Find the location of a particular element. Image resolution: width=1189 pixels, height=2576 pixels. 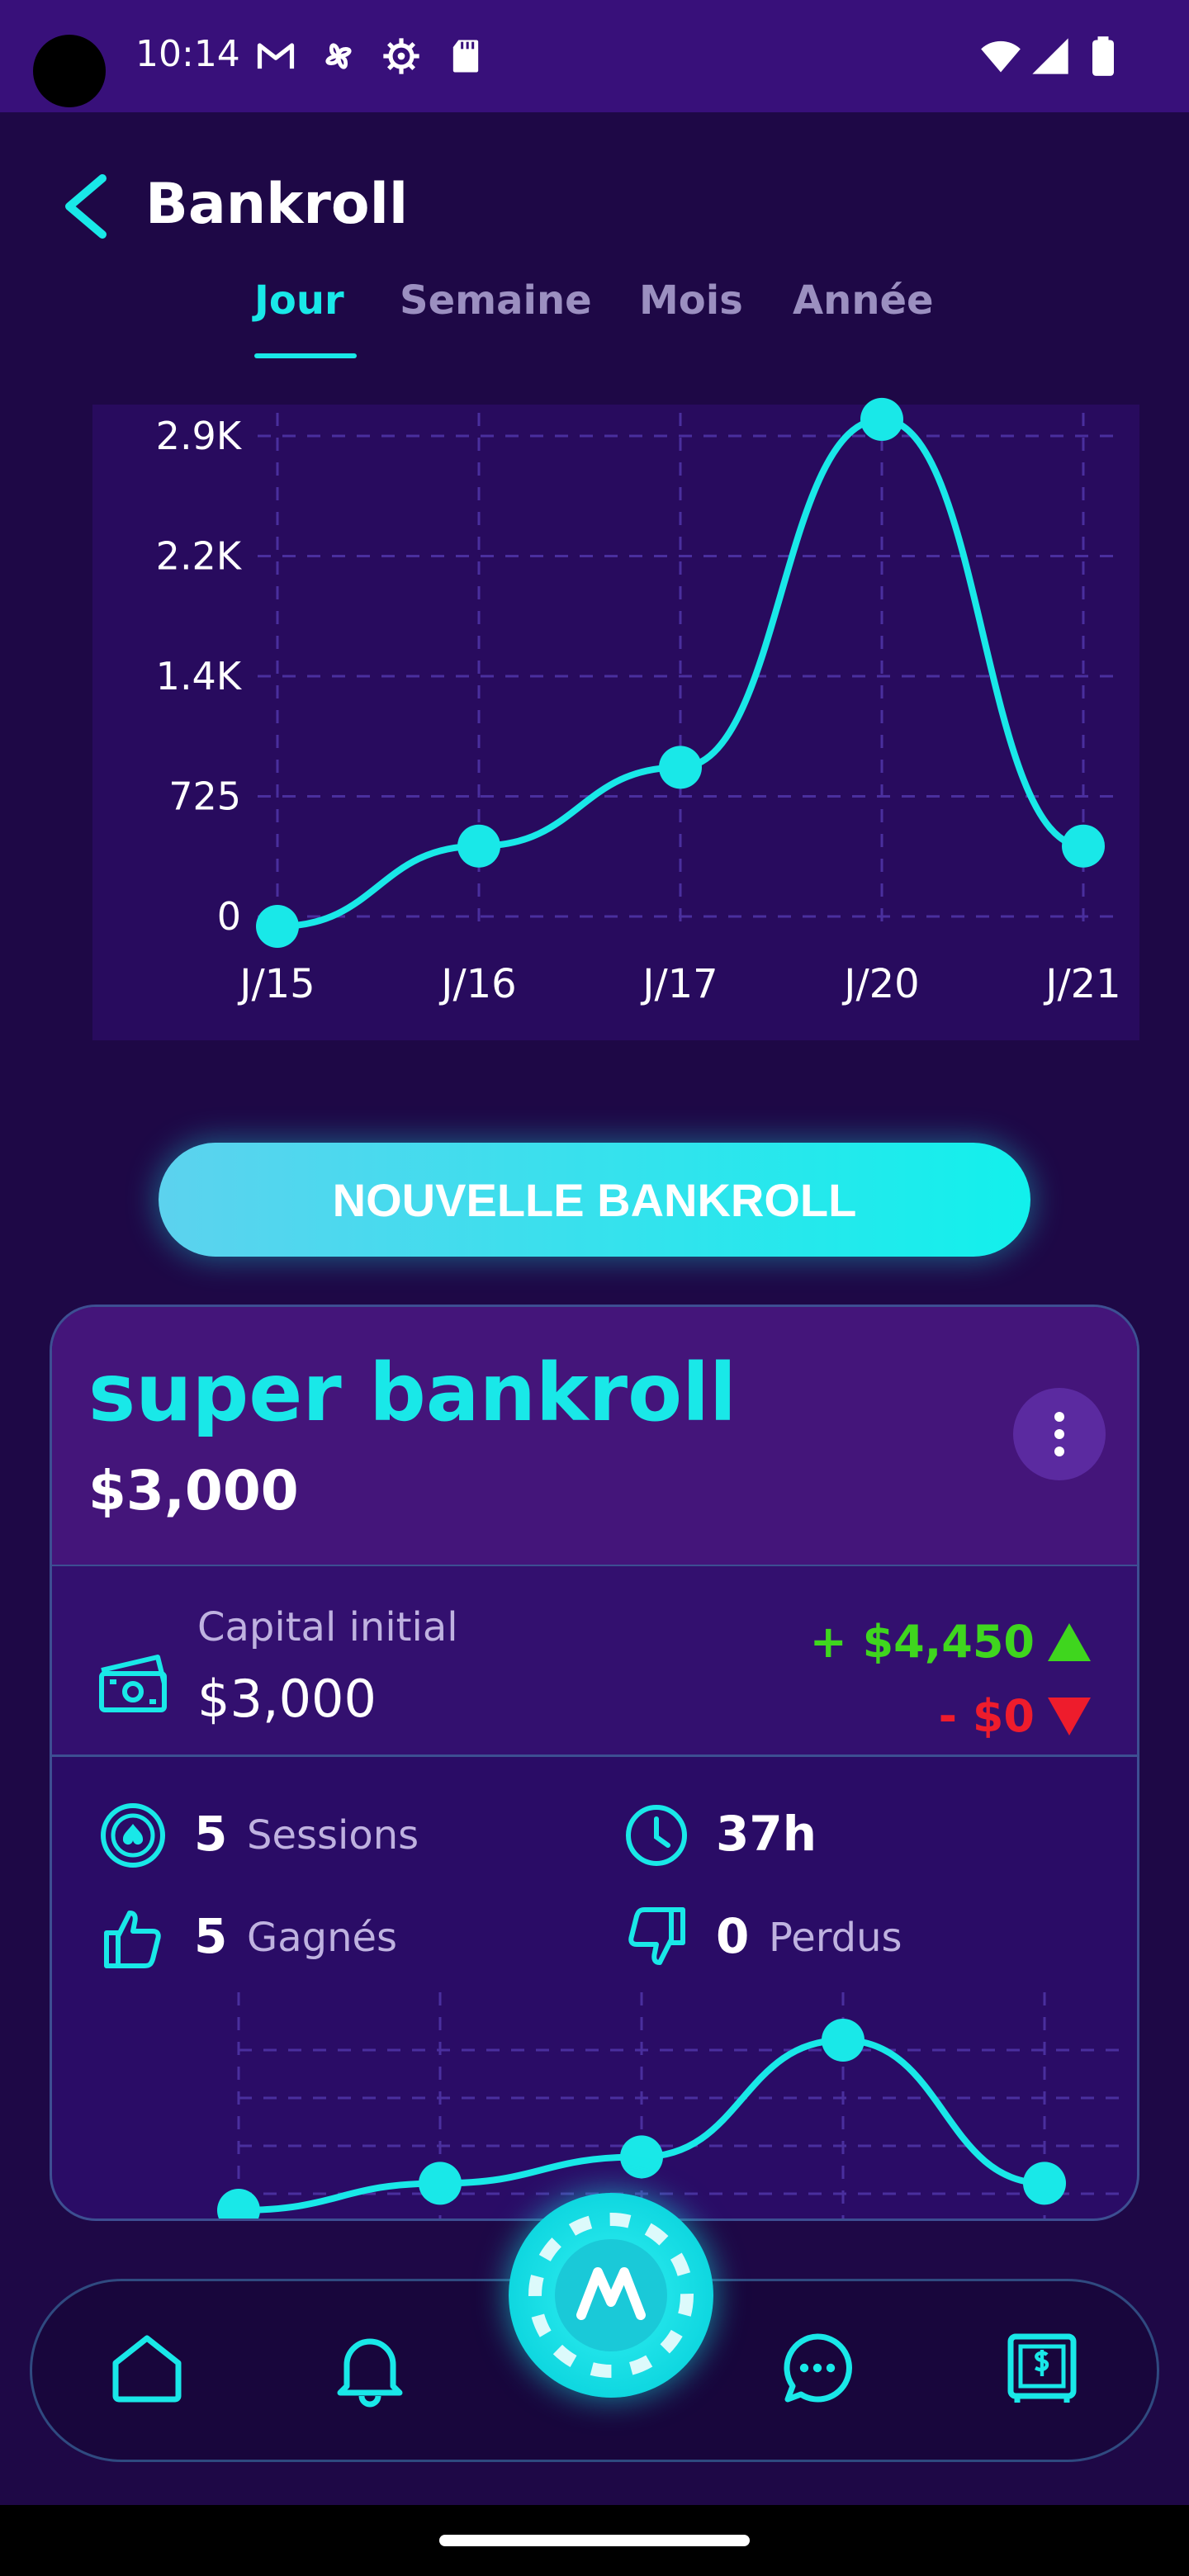

bankroll-balance: $3,000 is located at coordinates (193, 1490).